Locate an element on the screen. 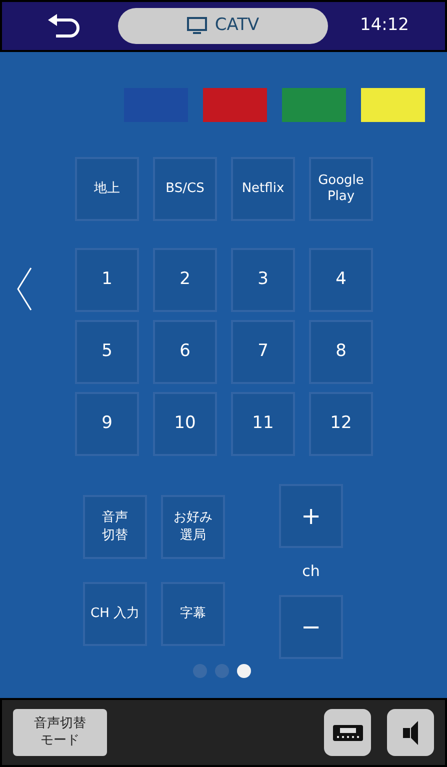  function-button: 字幕 is located at coordinates (193, 614).